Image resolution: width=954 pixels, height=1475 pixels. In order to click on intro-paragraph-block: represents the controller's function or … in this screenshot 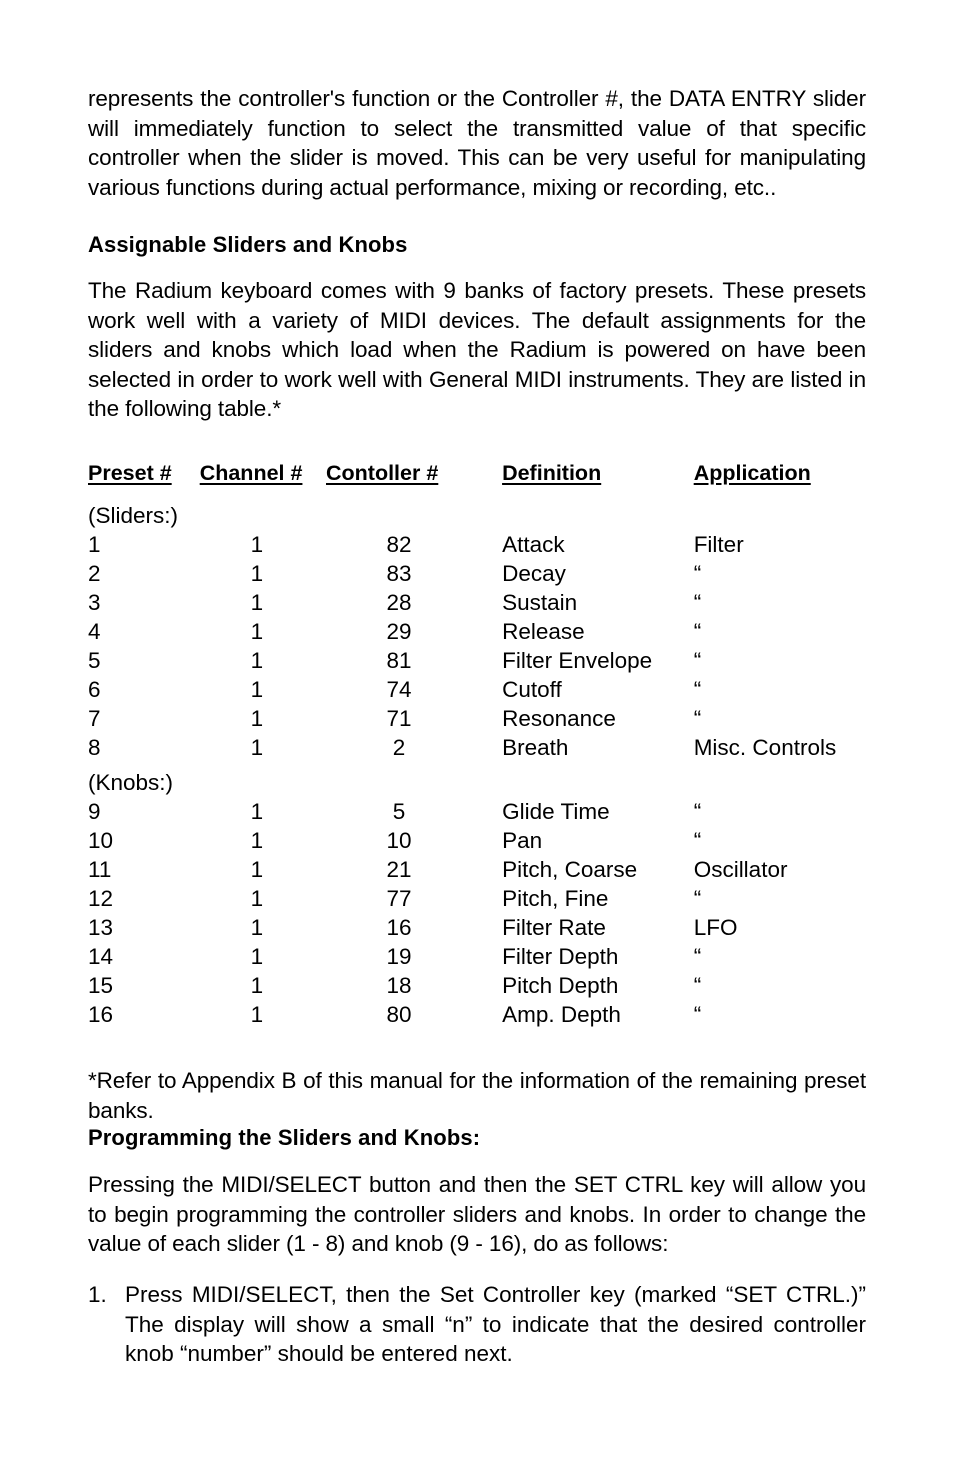, I will do `click(477, 143)`.